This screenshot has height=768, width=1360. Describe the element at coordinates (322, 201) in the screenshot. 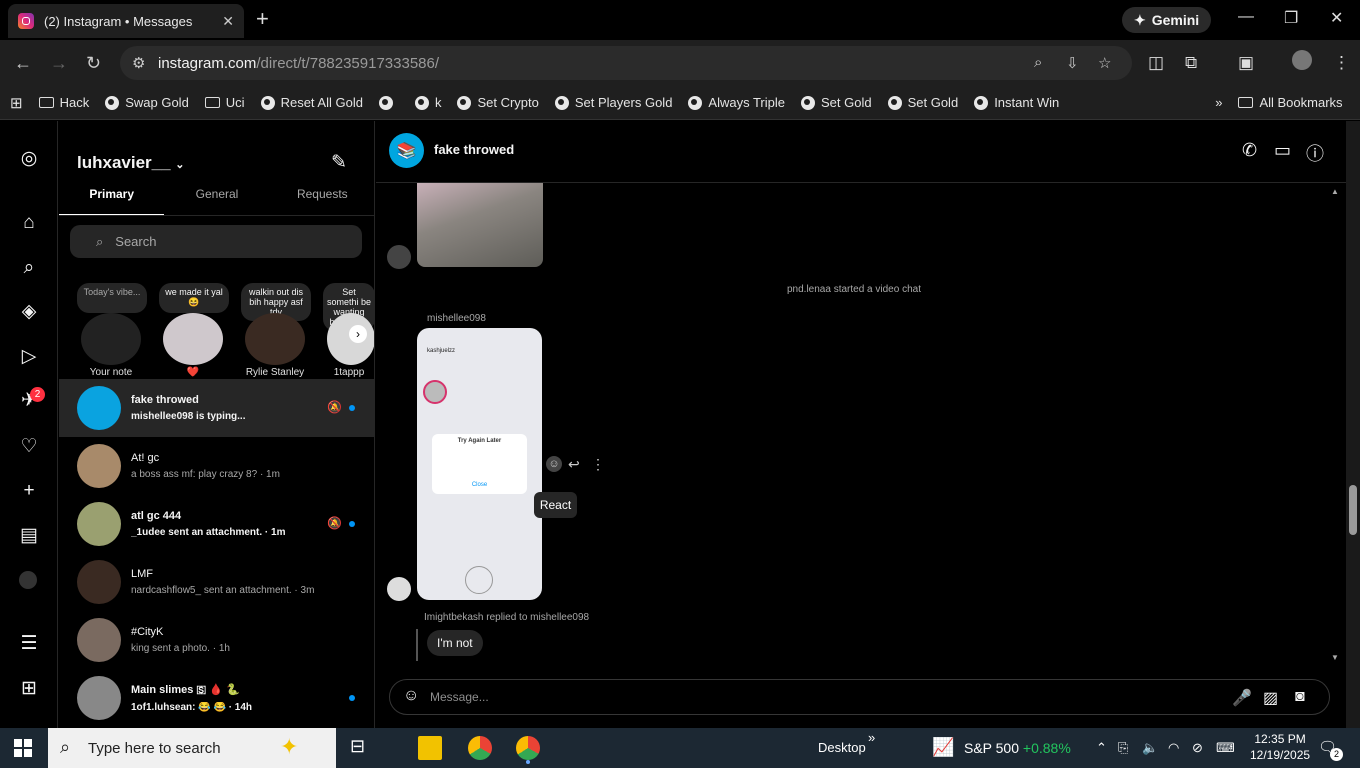

I see `tab-requests: Requests` at that location.